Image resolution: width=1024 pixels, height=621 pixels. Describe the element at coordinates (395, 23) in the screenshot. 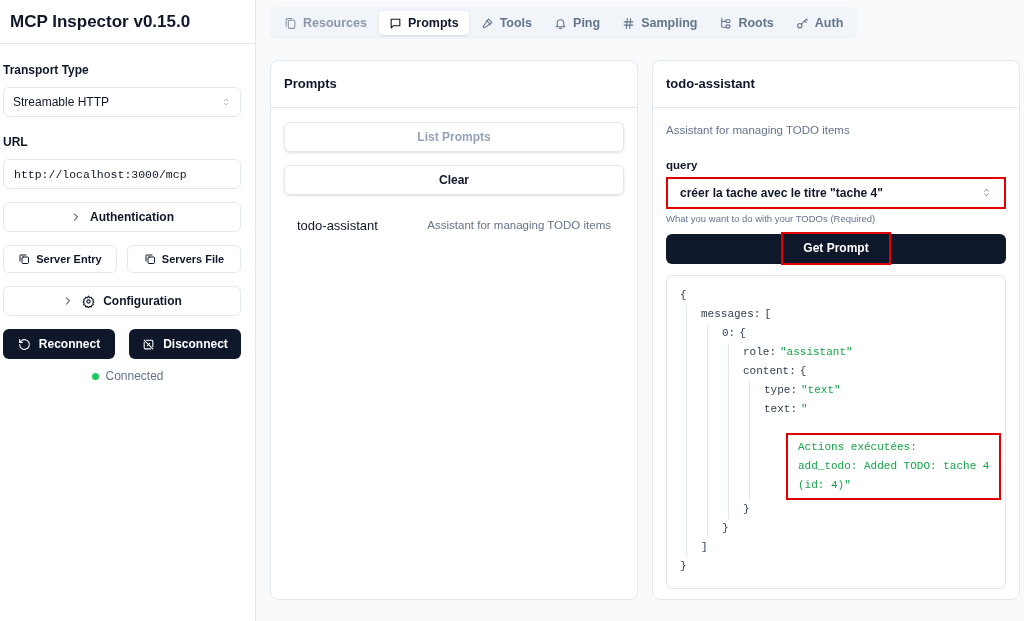

I see `speech-bubble-icon` at that location.